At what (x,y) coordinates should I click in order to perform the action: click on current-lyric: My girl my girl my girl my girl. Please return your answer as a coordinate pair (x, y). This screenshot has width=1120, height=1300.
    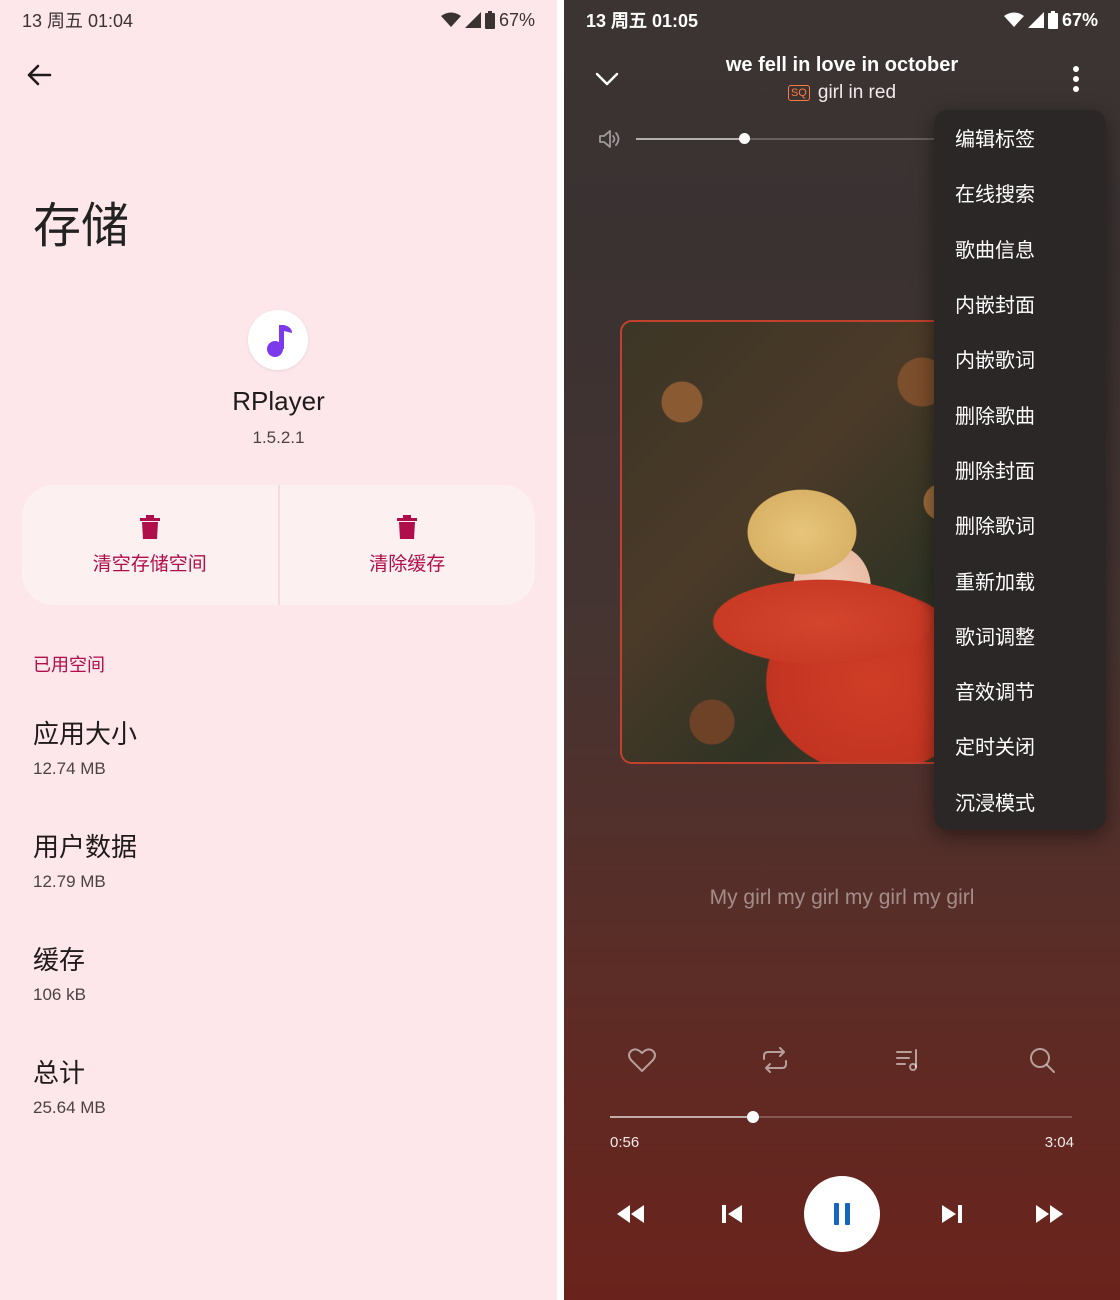
    Looking at the image, I should click on (842, 897).